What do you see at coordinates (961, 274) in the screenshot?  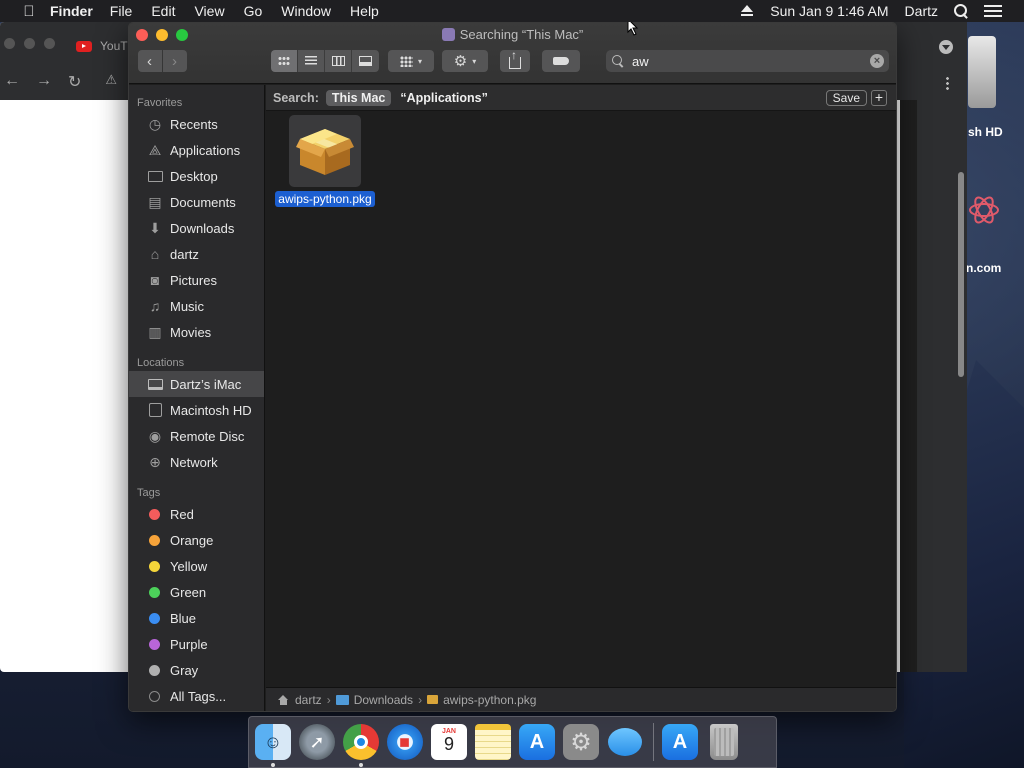 I see `browser-scrollbar` at bounding box center [961, 274].